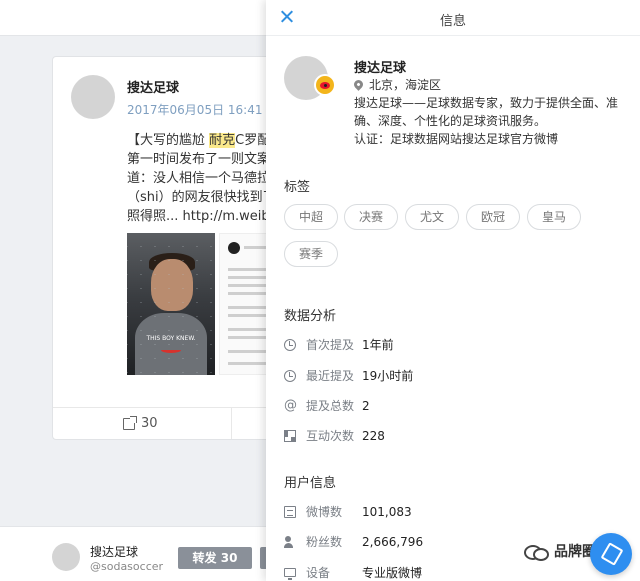 The image size is (640, 581). Describe the element at coordinates (290, 435) in the screenshot. I see `interaction-icon` at that location.